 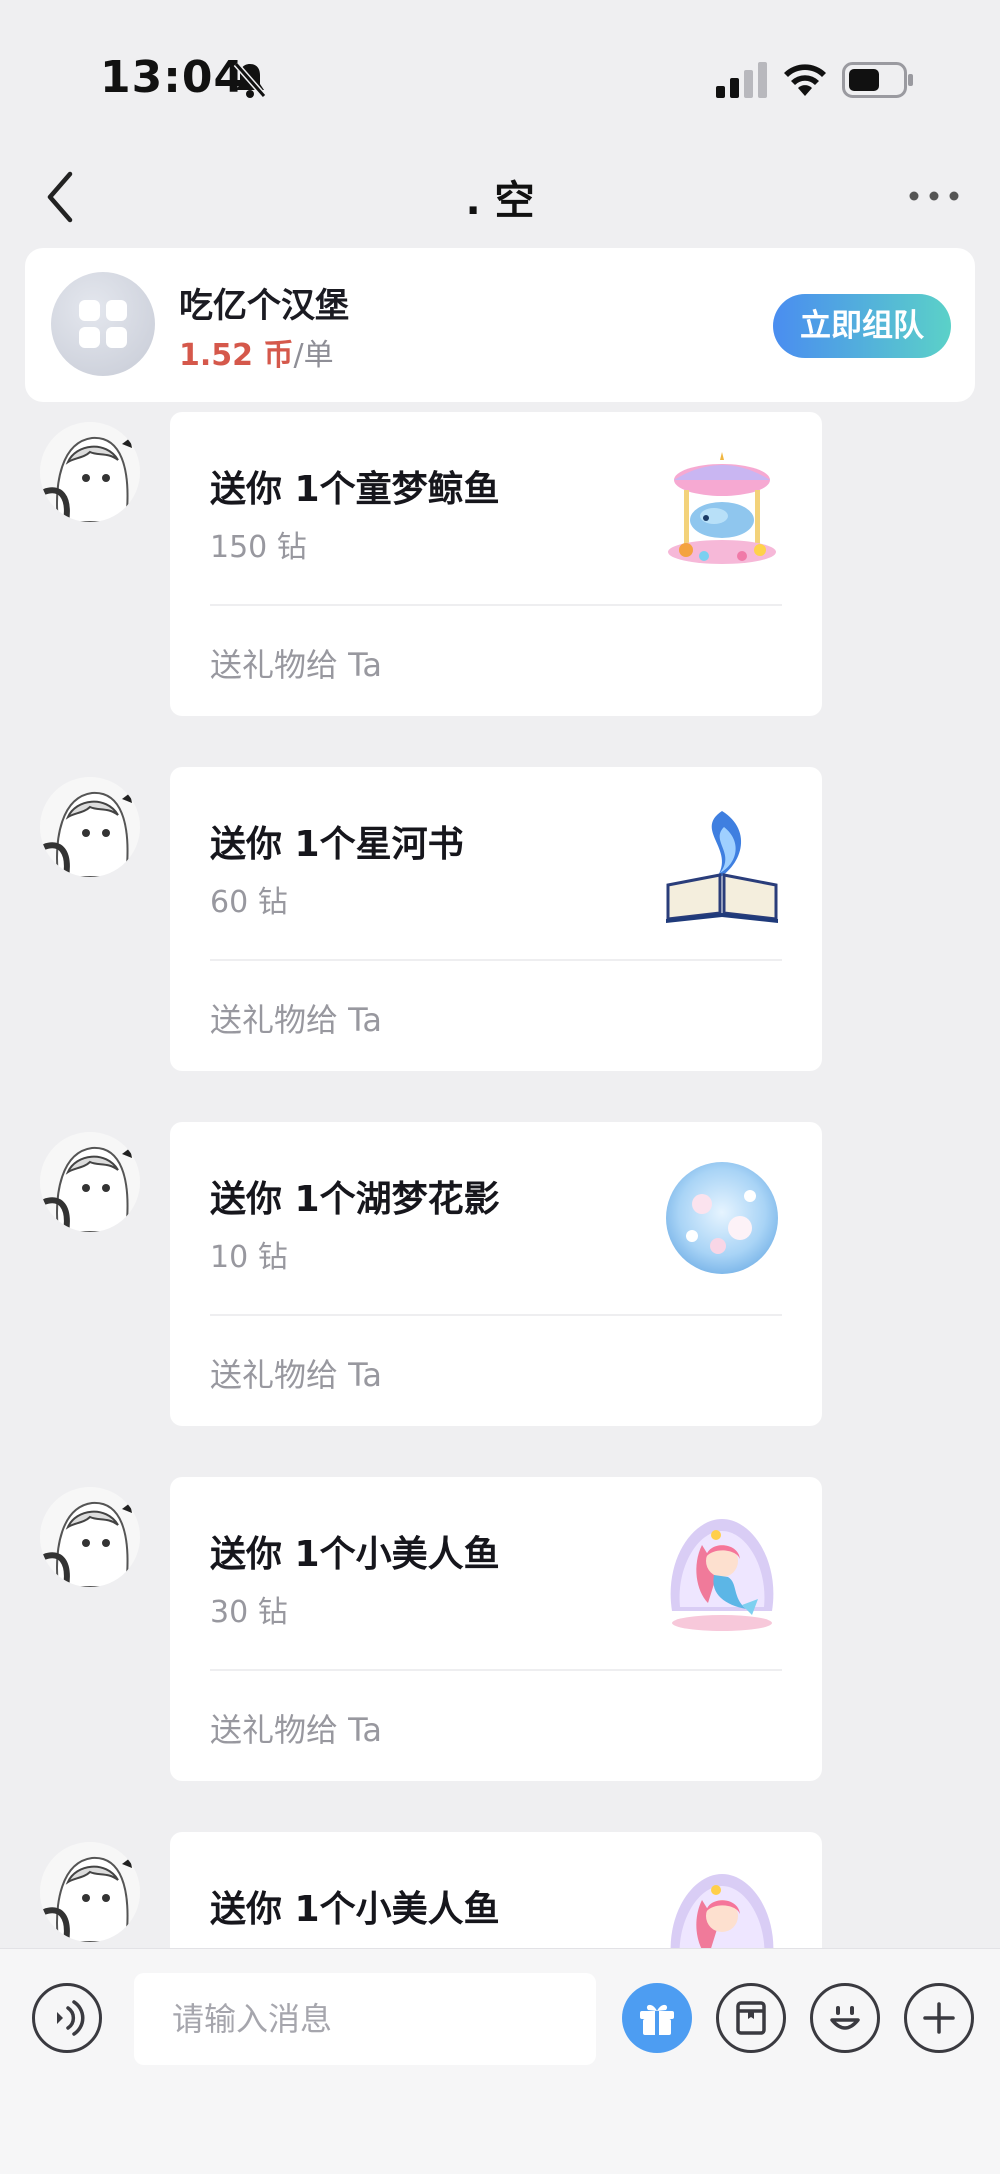 What do you see at coordinates (313, 355) in the screenshot?
I see `order-unit: /单` at bounding box center [313, 355].